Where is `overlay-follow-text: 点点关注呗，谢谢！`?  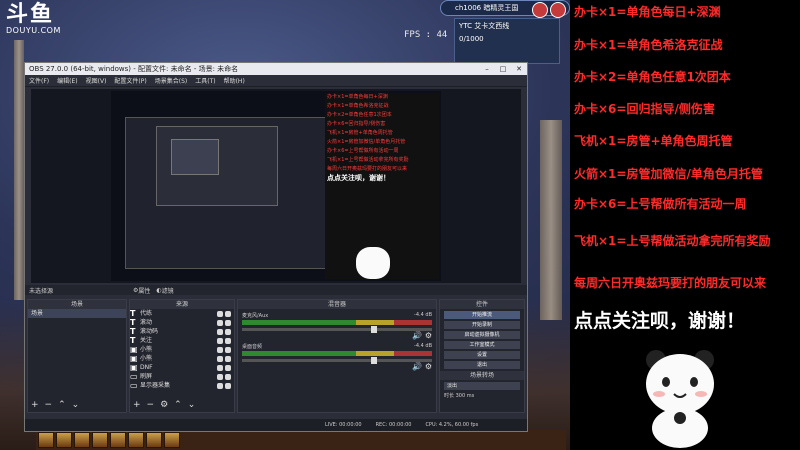 overlay-follow-text: 点点关注呗，谢谢！ is located at coordinates (660, 321).